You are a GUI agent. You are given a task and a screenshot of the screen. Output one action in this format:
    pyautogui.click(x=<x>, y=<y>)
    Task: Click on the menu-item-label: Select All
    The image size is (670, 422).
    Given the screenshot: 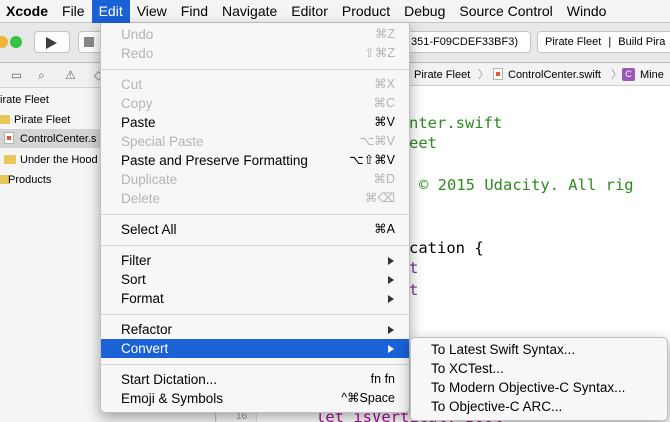 What is the action you would take?
    pyautogui.click(x=149, y=229)
    